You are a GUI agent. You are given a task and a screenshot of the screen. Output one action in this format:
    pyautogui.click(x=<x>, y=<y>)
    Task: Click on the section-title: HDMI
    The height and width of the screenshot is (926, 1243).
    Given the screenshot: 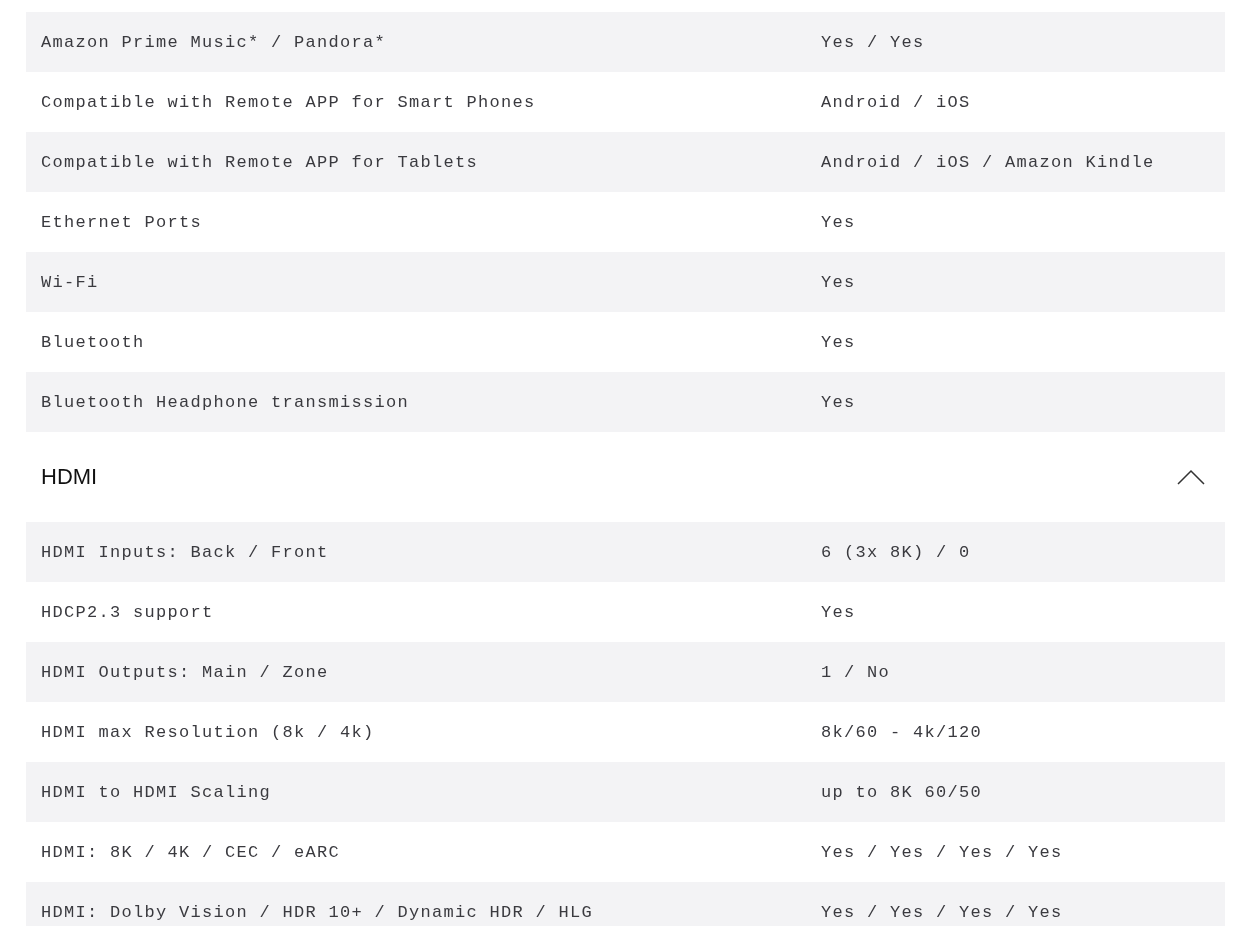 What is the action you would take?
    pyautogui.click(x=69, y=477)
    